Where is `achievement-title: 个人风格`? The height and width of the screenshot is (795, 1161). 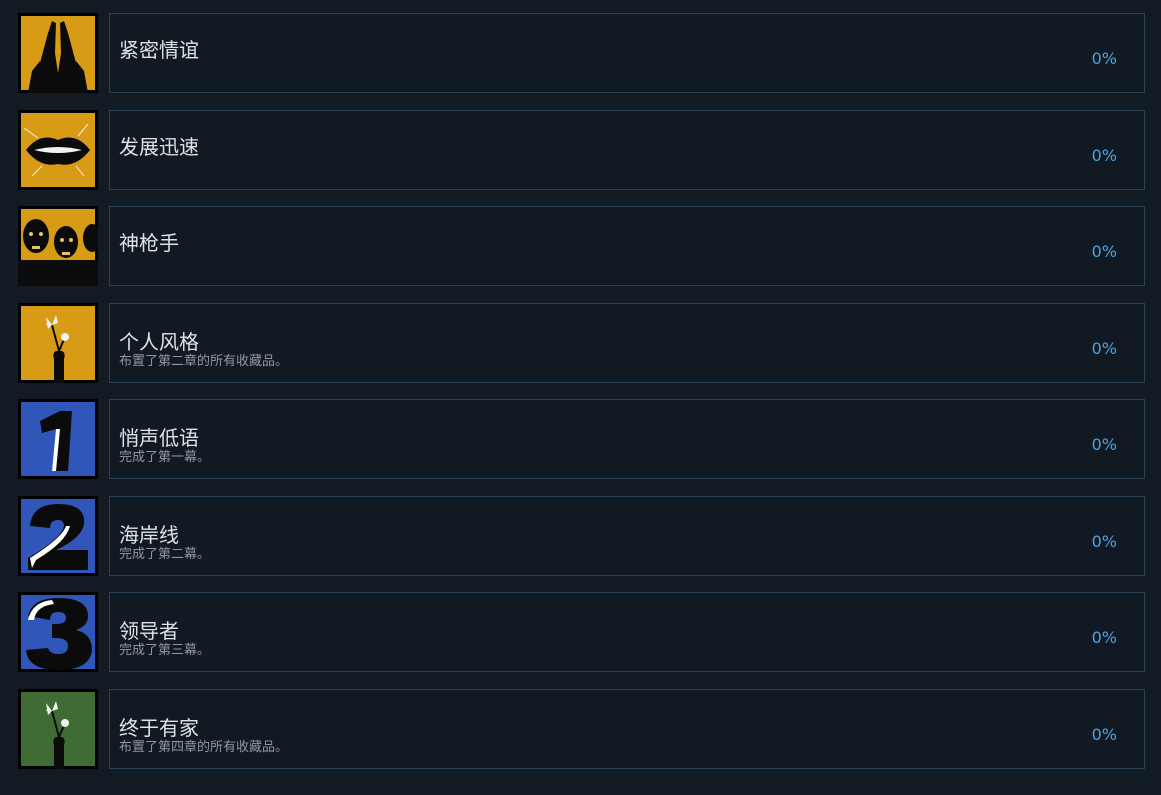 achievement-title: 个人风格 is located at coordinates (159, 341).